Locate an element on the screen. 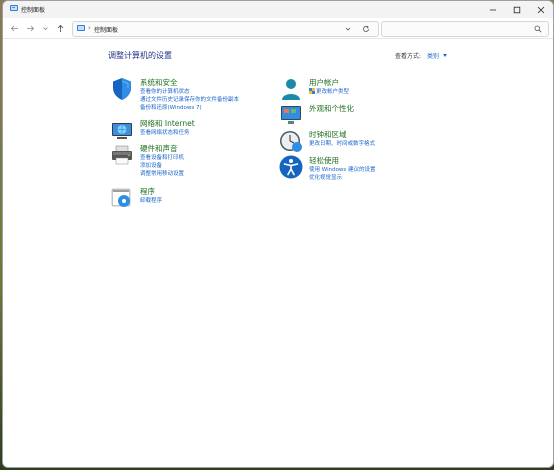 The width and height of the screenshot is (554, 470). shield-icon is located at coordinates (122, 89).